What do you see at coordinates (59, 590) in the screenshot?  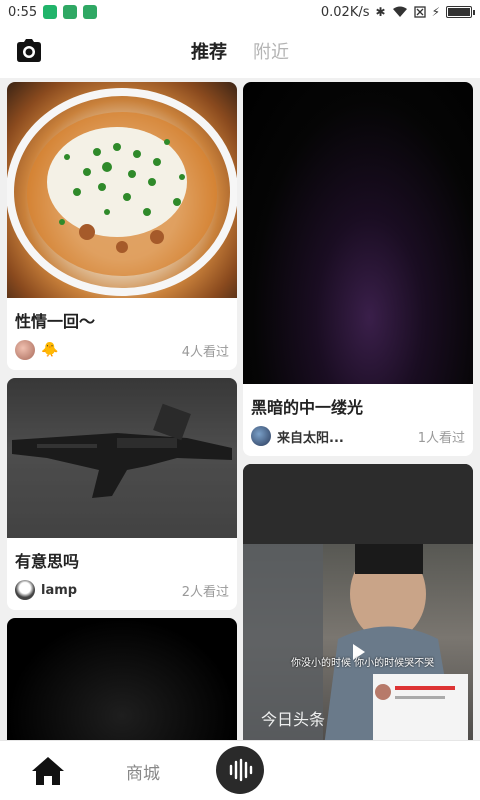 I see `author-name: lamp` at bounding box center [59, 590].